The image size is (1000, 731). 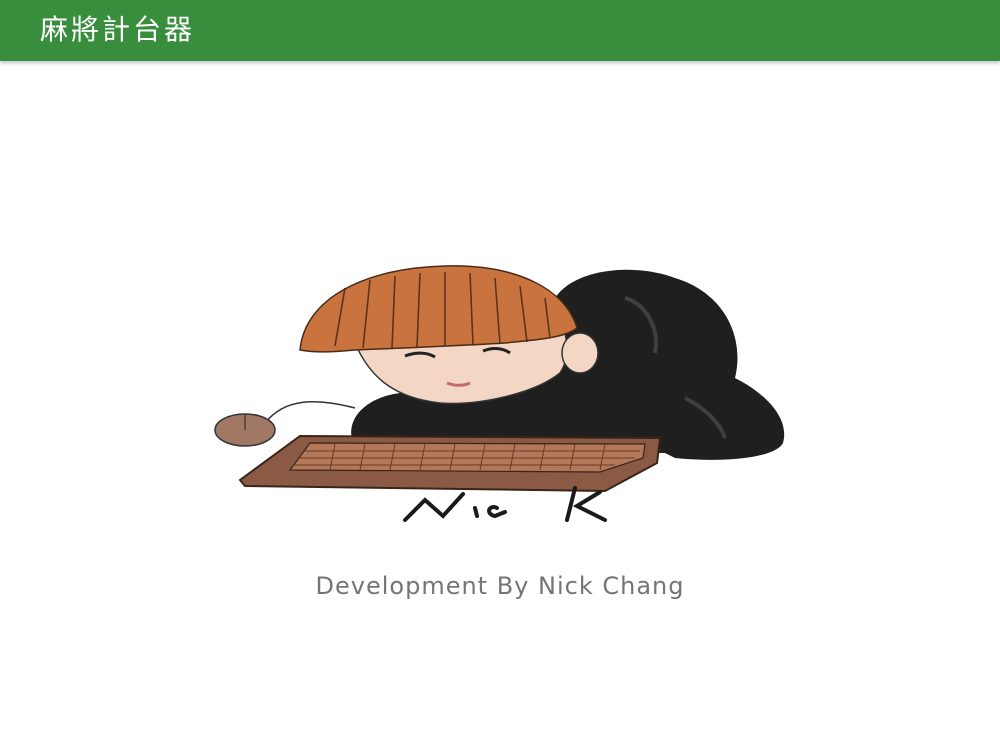 What do you see at coordinates (500, 586) in the screenshot?
I see `developer-credit: Development By Nick Chang` at bounding box center [500, 586].